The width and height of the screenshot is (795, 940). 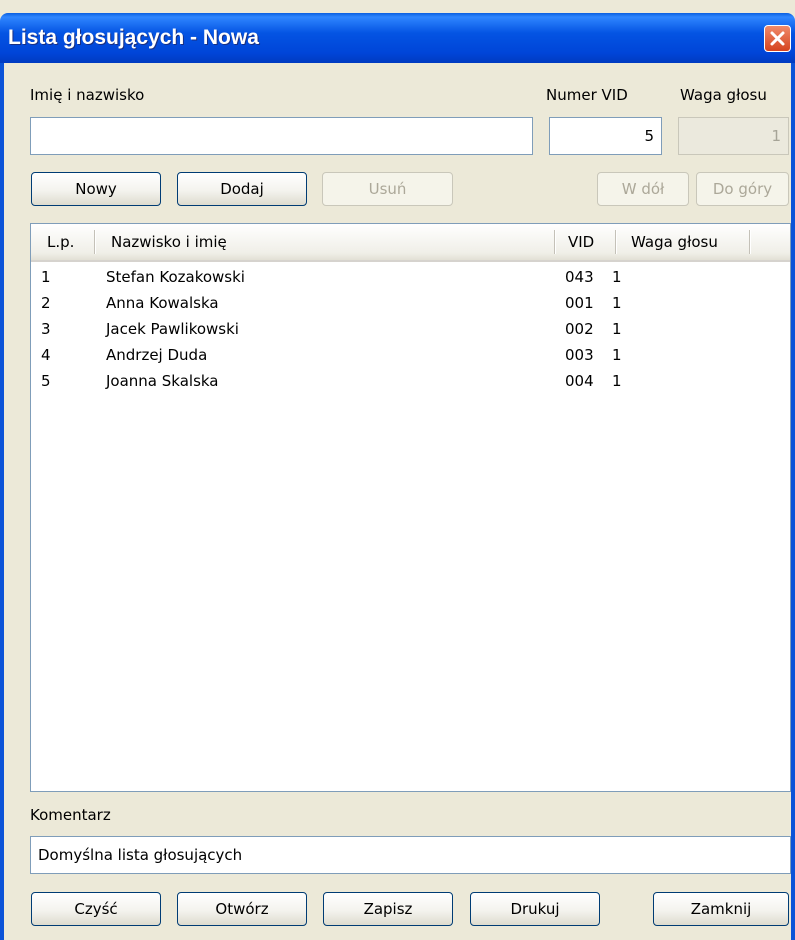 What do you see at coordinates (46, 329) in the screenshot?
I see `cell-lp: 3` at bounding box center [46, 329].